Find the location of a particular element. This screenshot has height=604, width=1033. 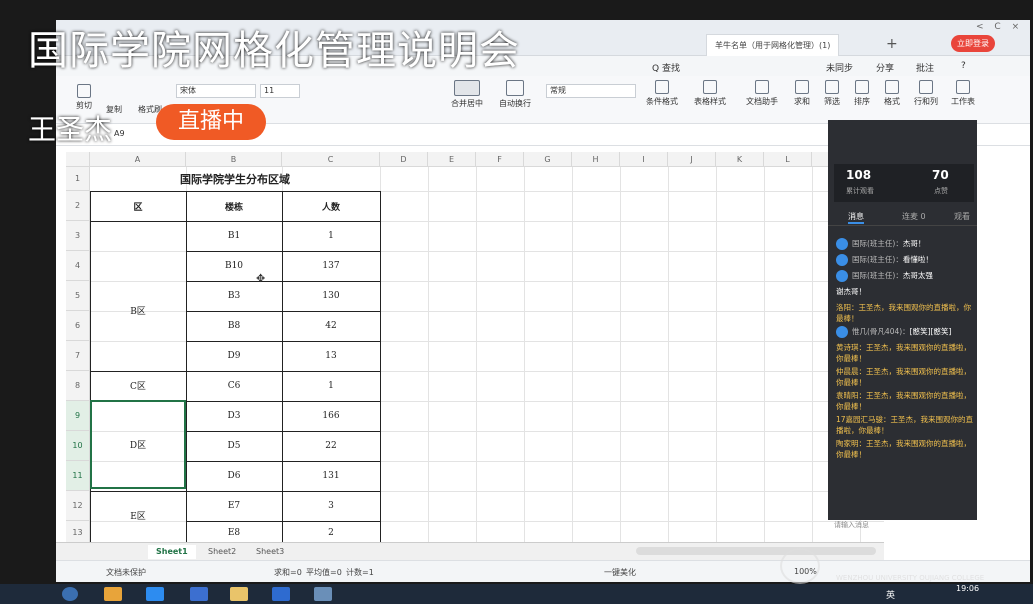

share-button: 分享 is located at coordinates (885, 67).